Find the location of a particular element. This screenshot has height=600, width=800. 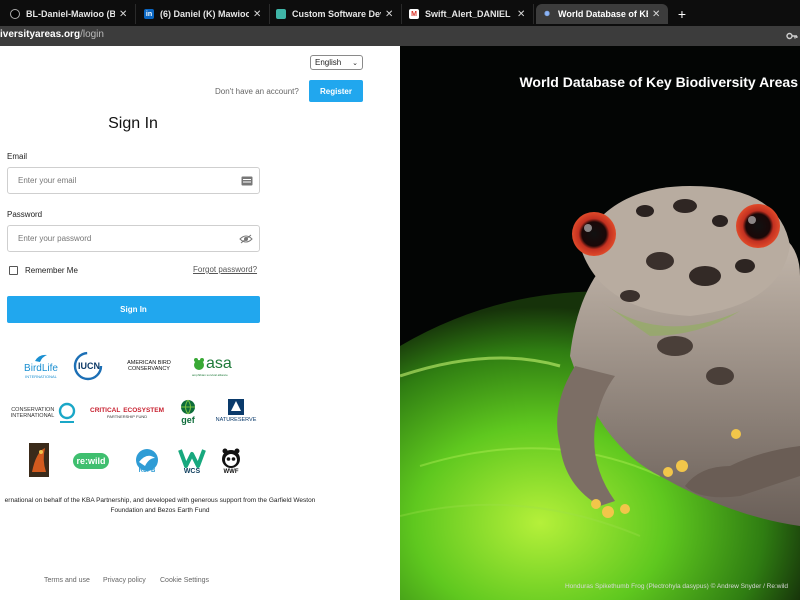

url-path: /login is located at coordinates (92, 34).